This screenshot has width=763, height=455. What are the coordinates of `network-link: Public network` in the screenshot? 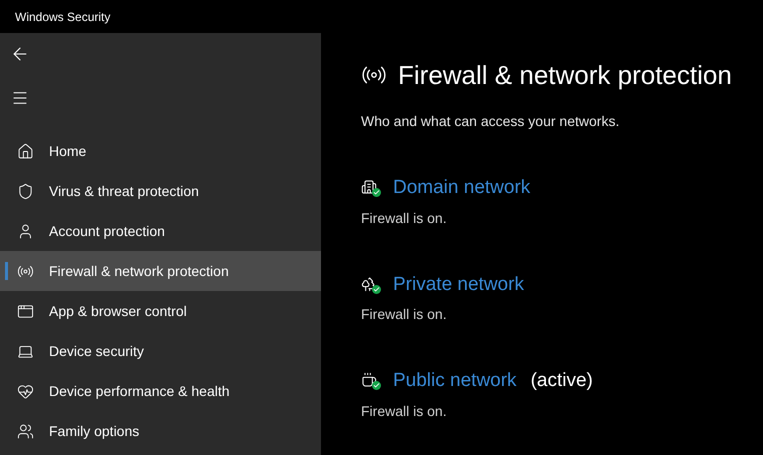 It's located at (455, 381).